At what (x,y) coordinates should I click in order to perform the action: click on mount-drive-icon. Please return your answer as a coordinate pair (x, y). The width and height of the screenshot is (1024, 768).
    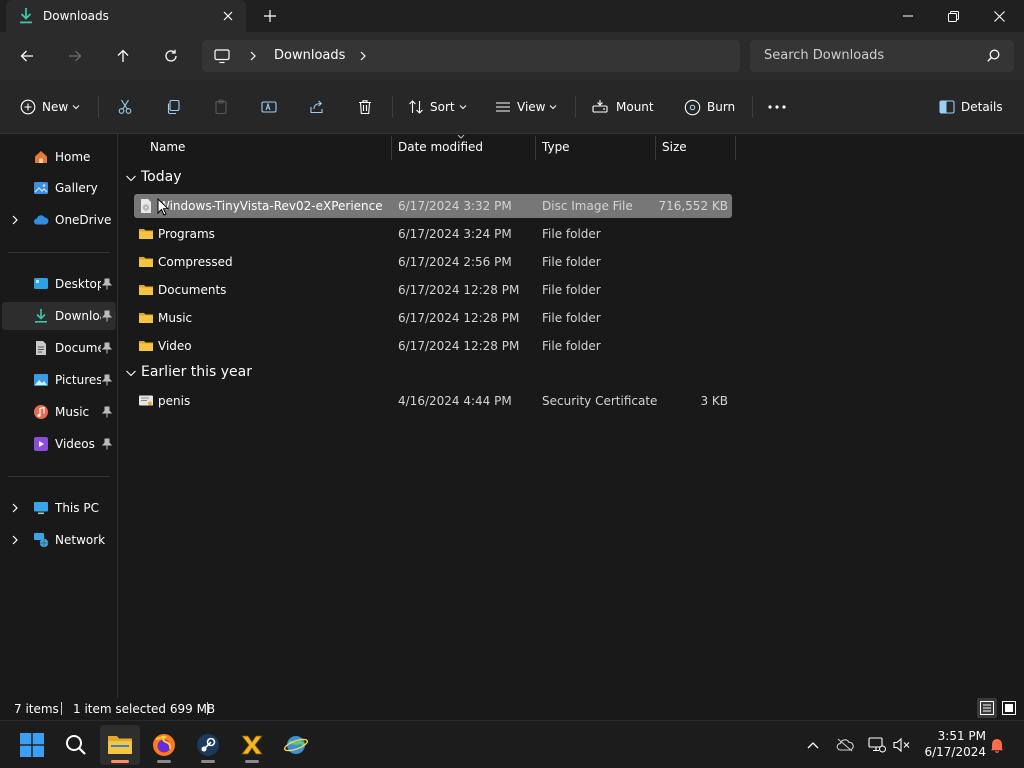
    Looking at the image, I should click on (600, 106).